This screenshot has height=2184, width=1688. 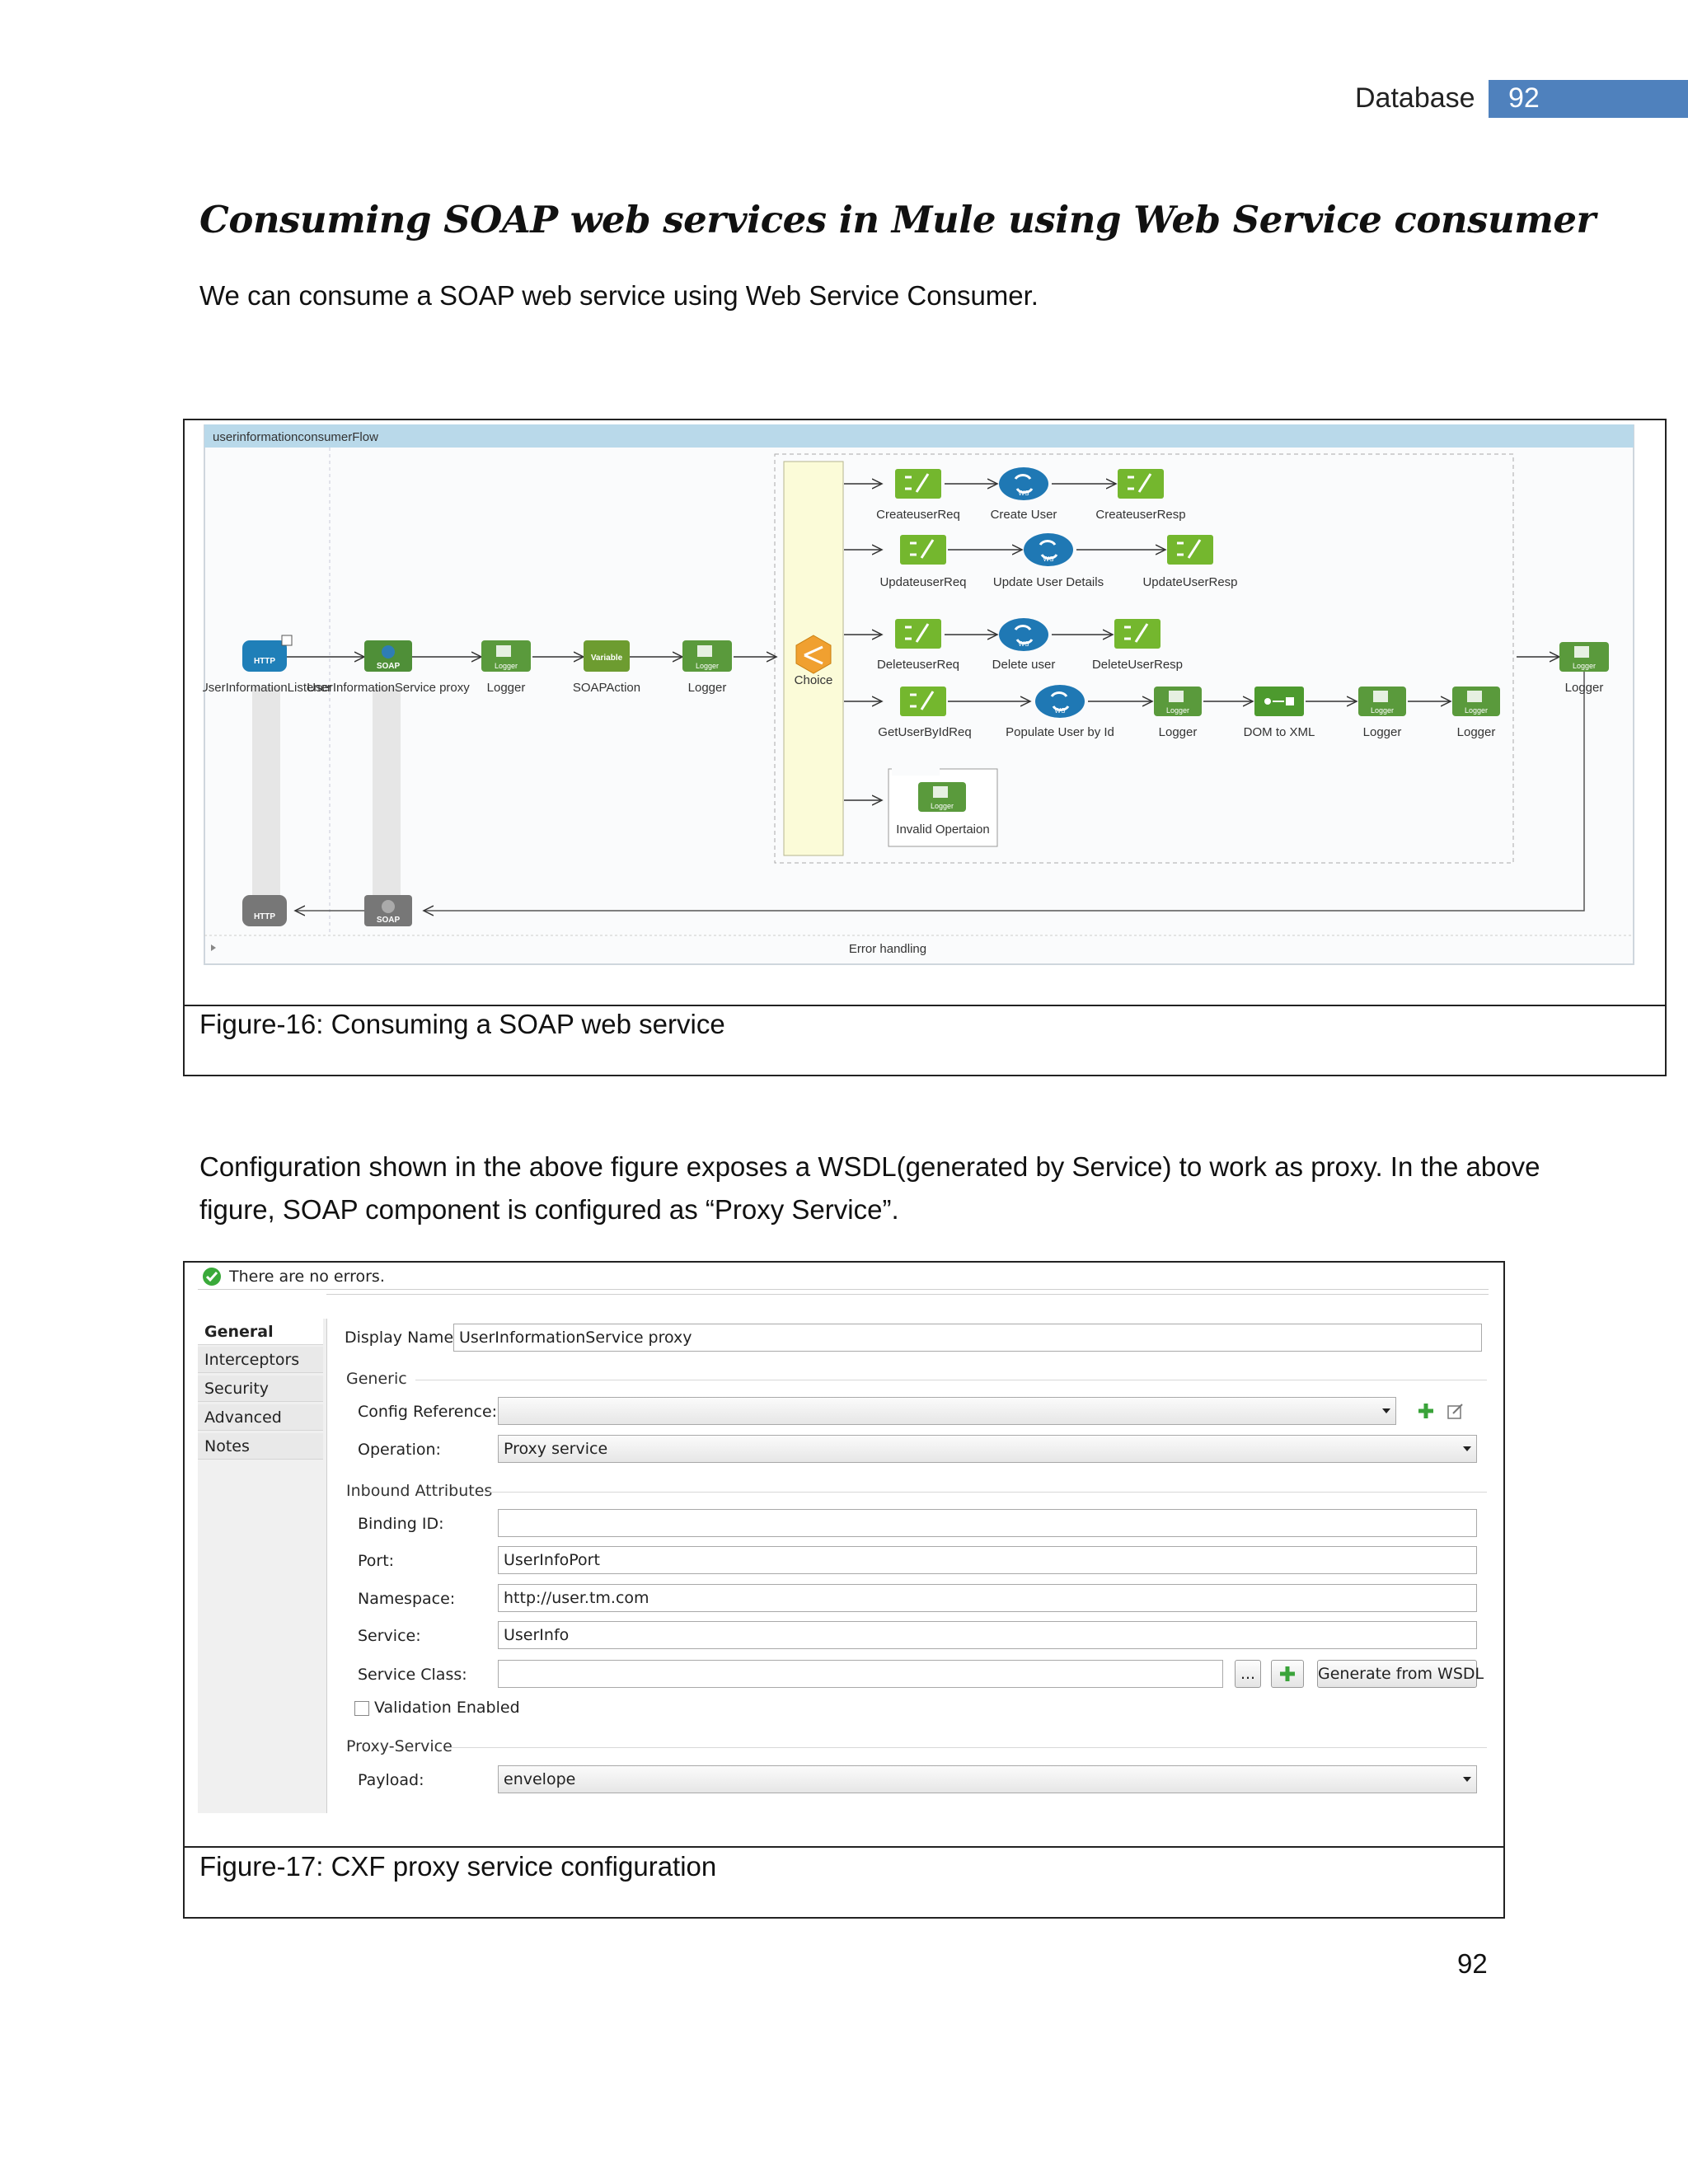 What do you see at coordinates (988, 1523) in the screenshot?
I see `binding-id-input` at bounding box center [988, 1523].